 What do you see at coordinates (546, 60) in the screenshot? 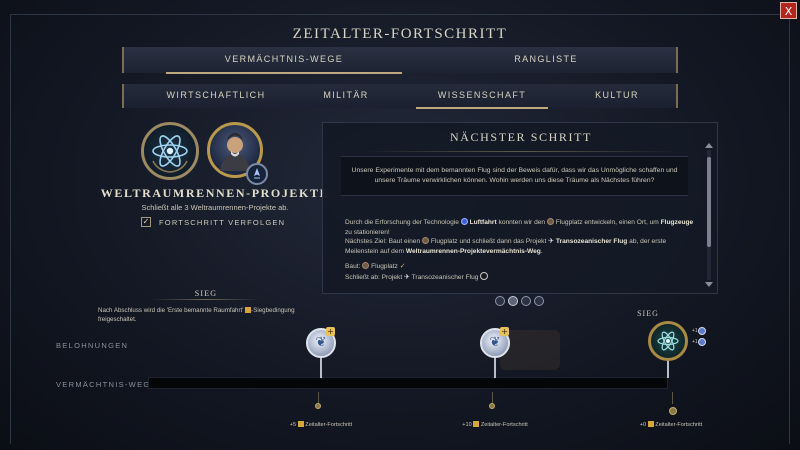
I see `tab-leaderboard: RANGLISTE` at bounding box center [546, 60].